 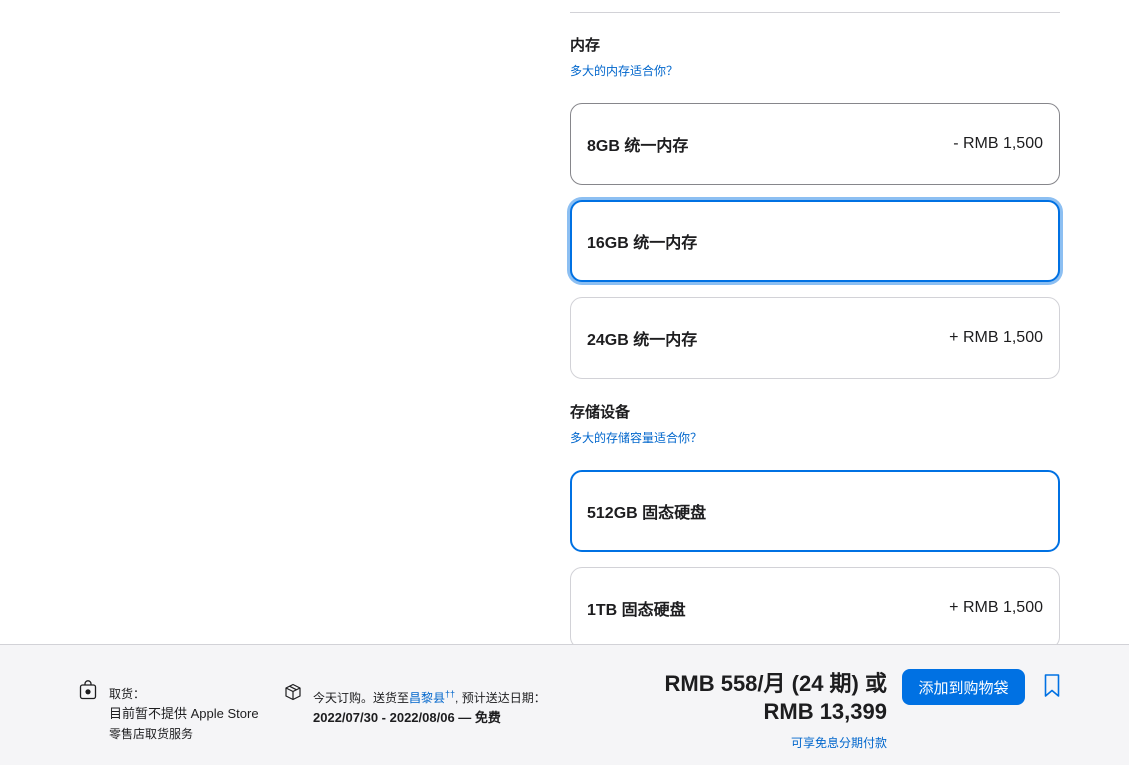 I want to click on option-label: 512GB 固态硬盘, so click(x=647, y=513).